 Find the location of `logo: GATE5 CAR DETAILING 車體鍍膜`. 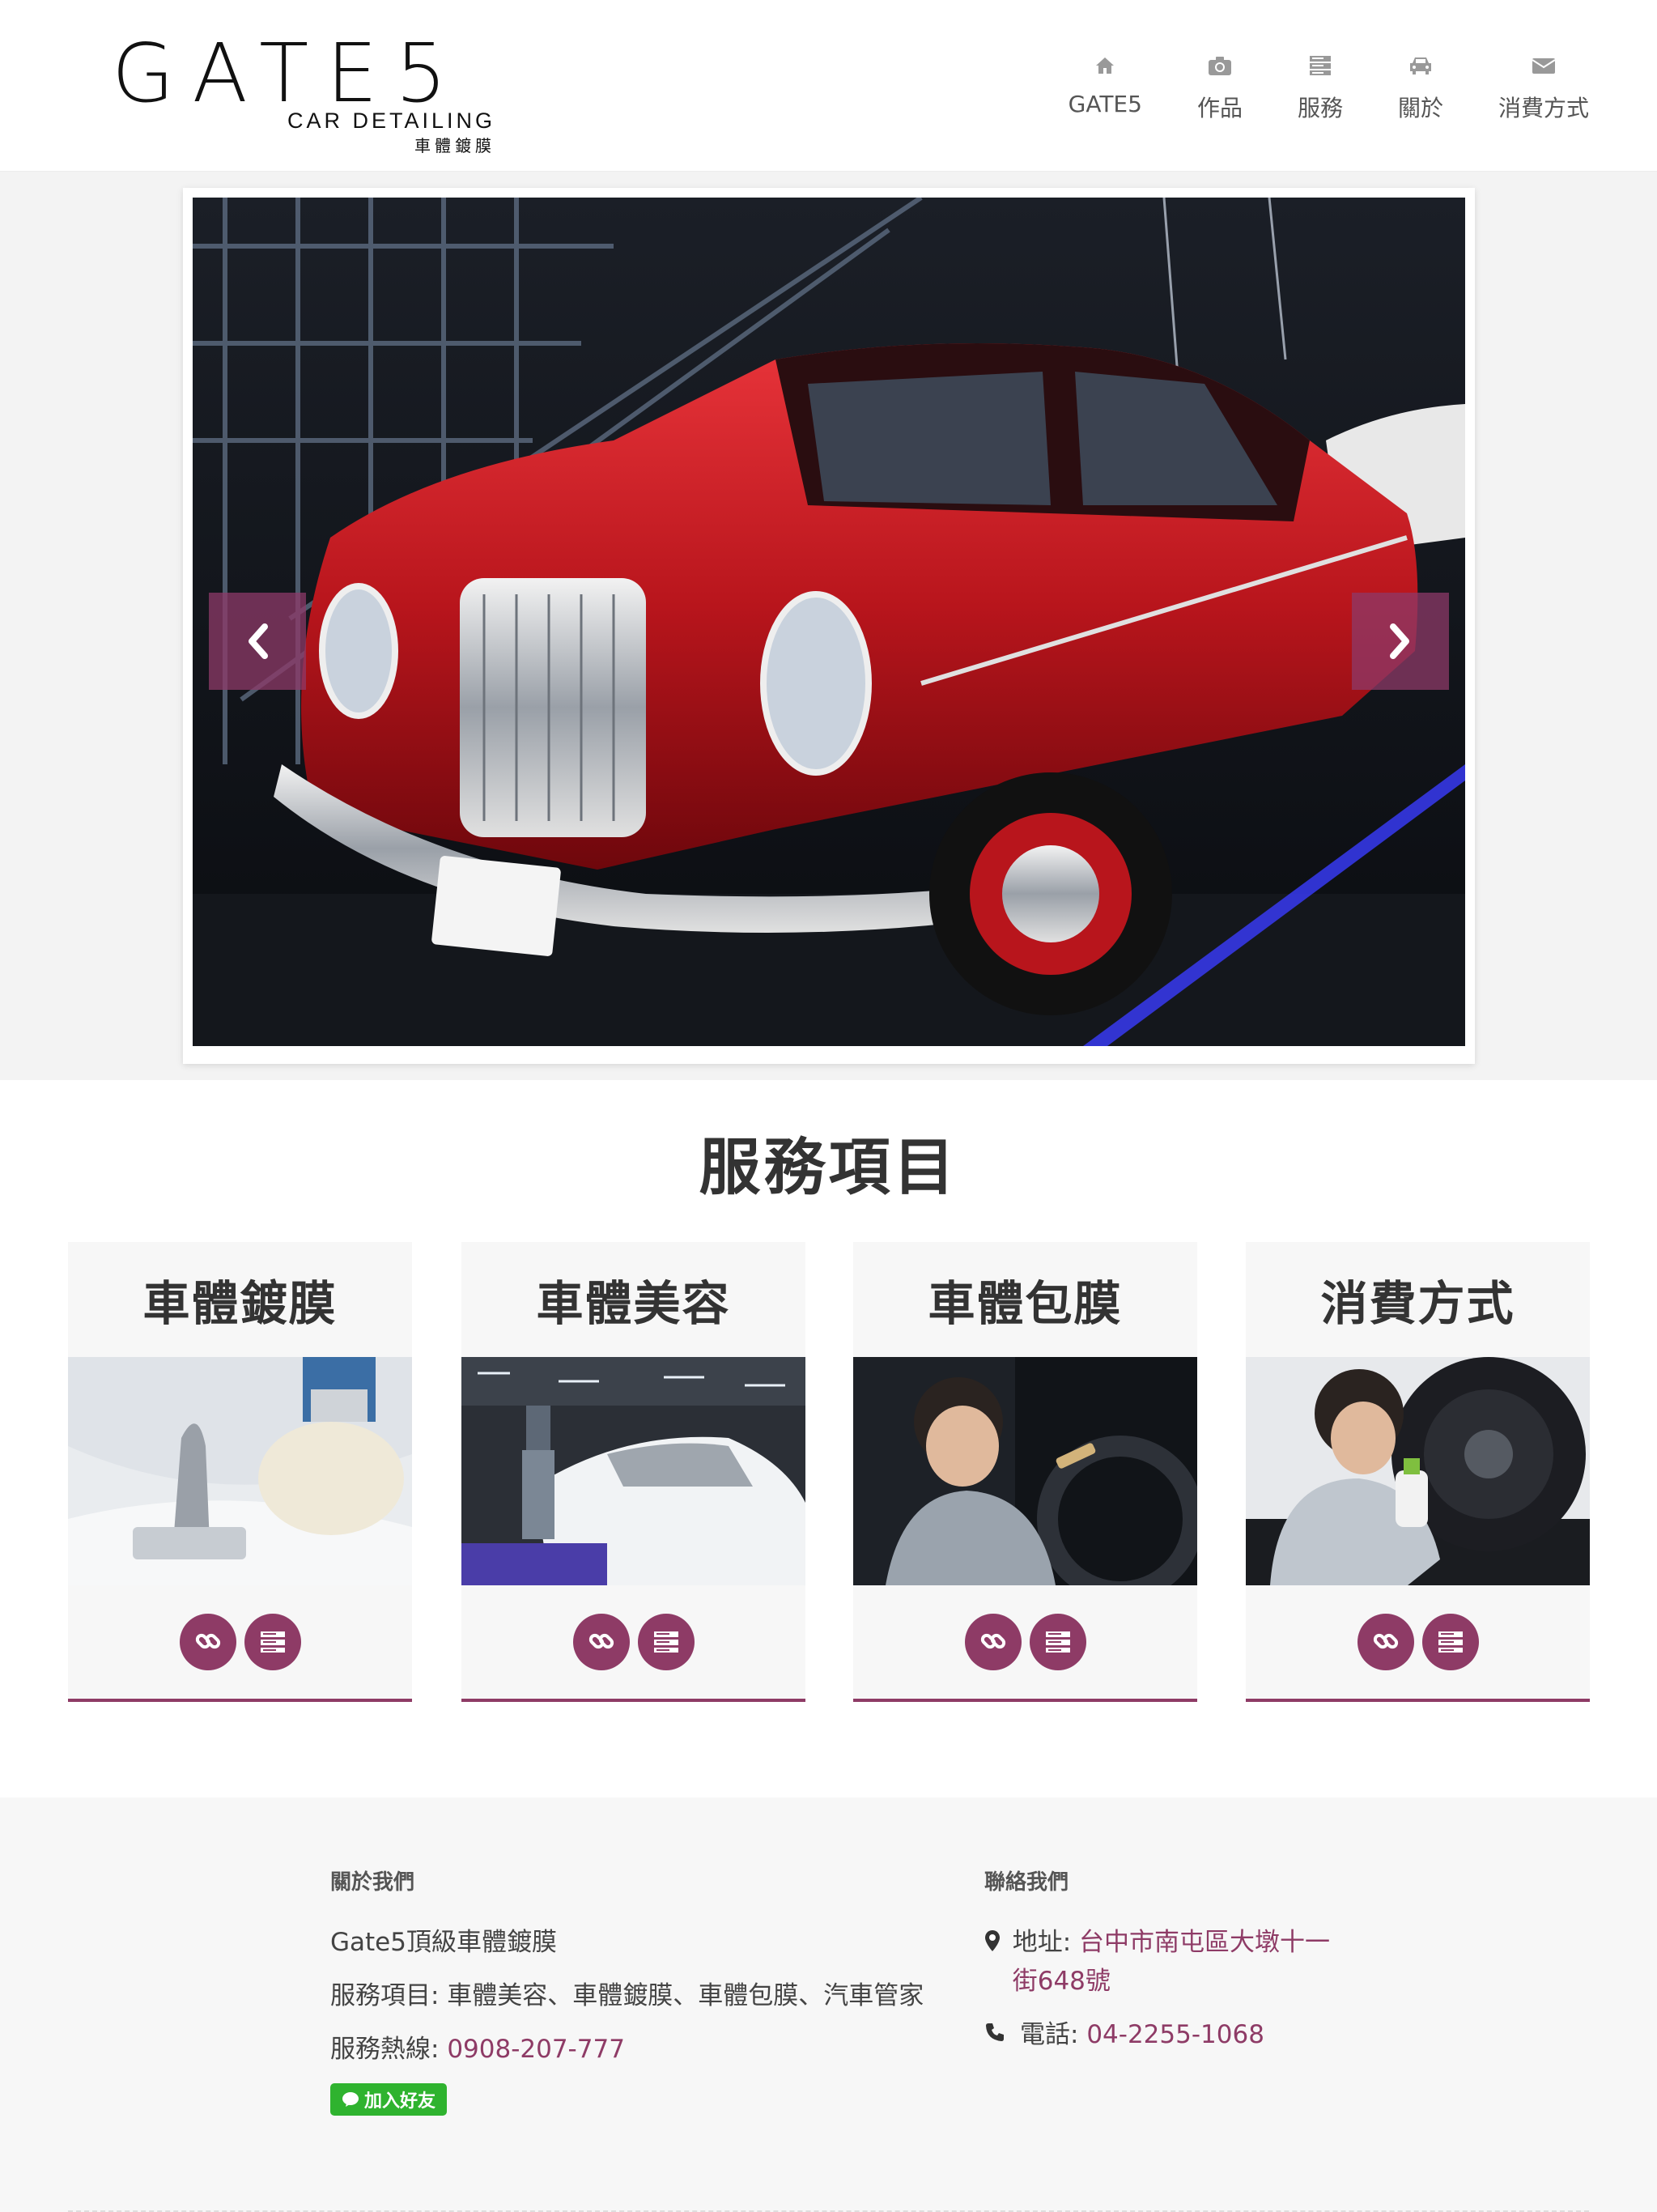

logo: GATE5 CAR DETAILING 車體鍍膜 is located at coordinates (306, 94).